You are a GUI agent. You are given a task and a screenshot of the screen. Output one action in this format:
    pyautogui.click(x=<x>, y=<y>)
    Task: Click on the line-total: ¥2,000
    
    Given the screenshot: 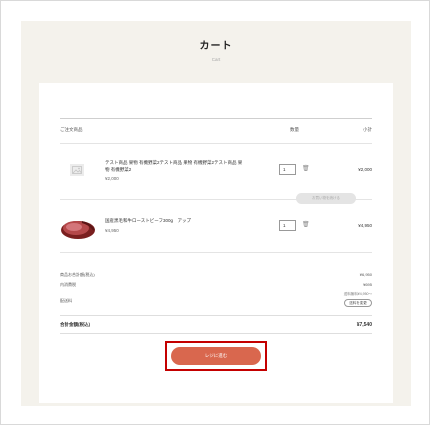 What is the action you would take?
    pyautogui.click(x=365, y=169)
    